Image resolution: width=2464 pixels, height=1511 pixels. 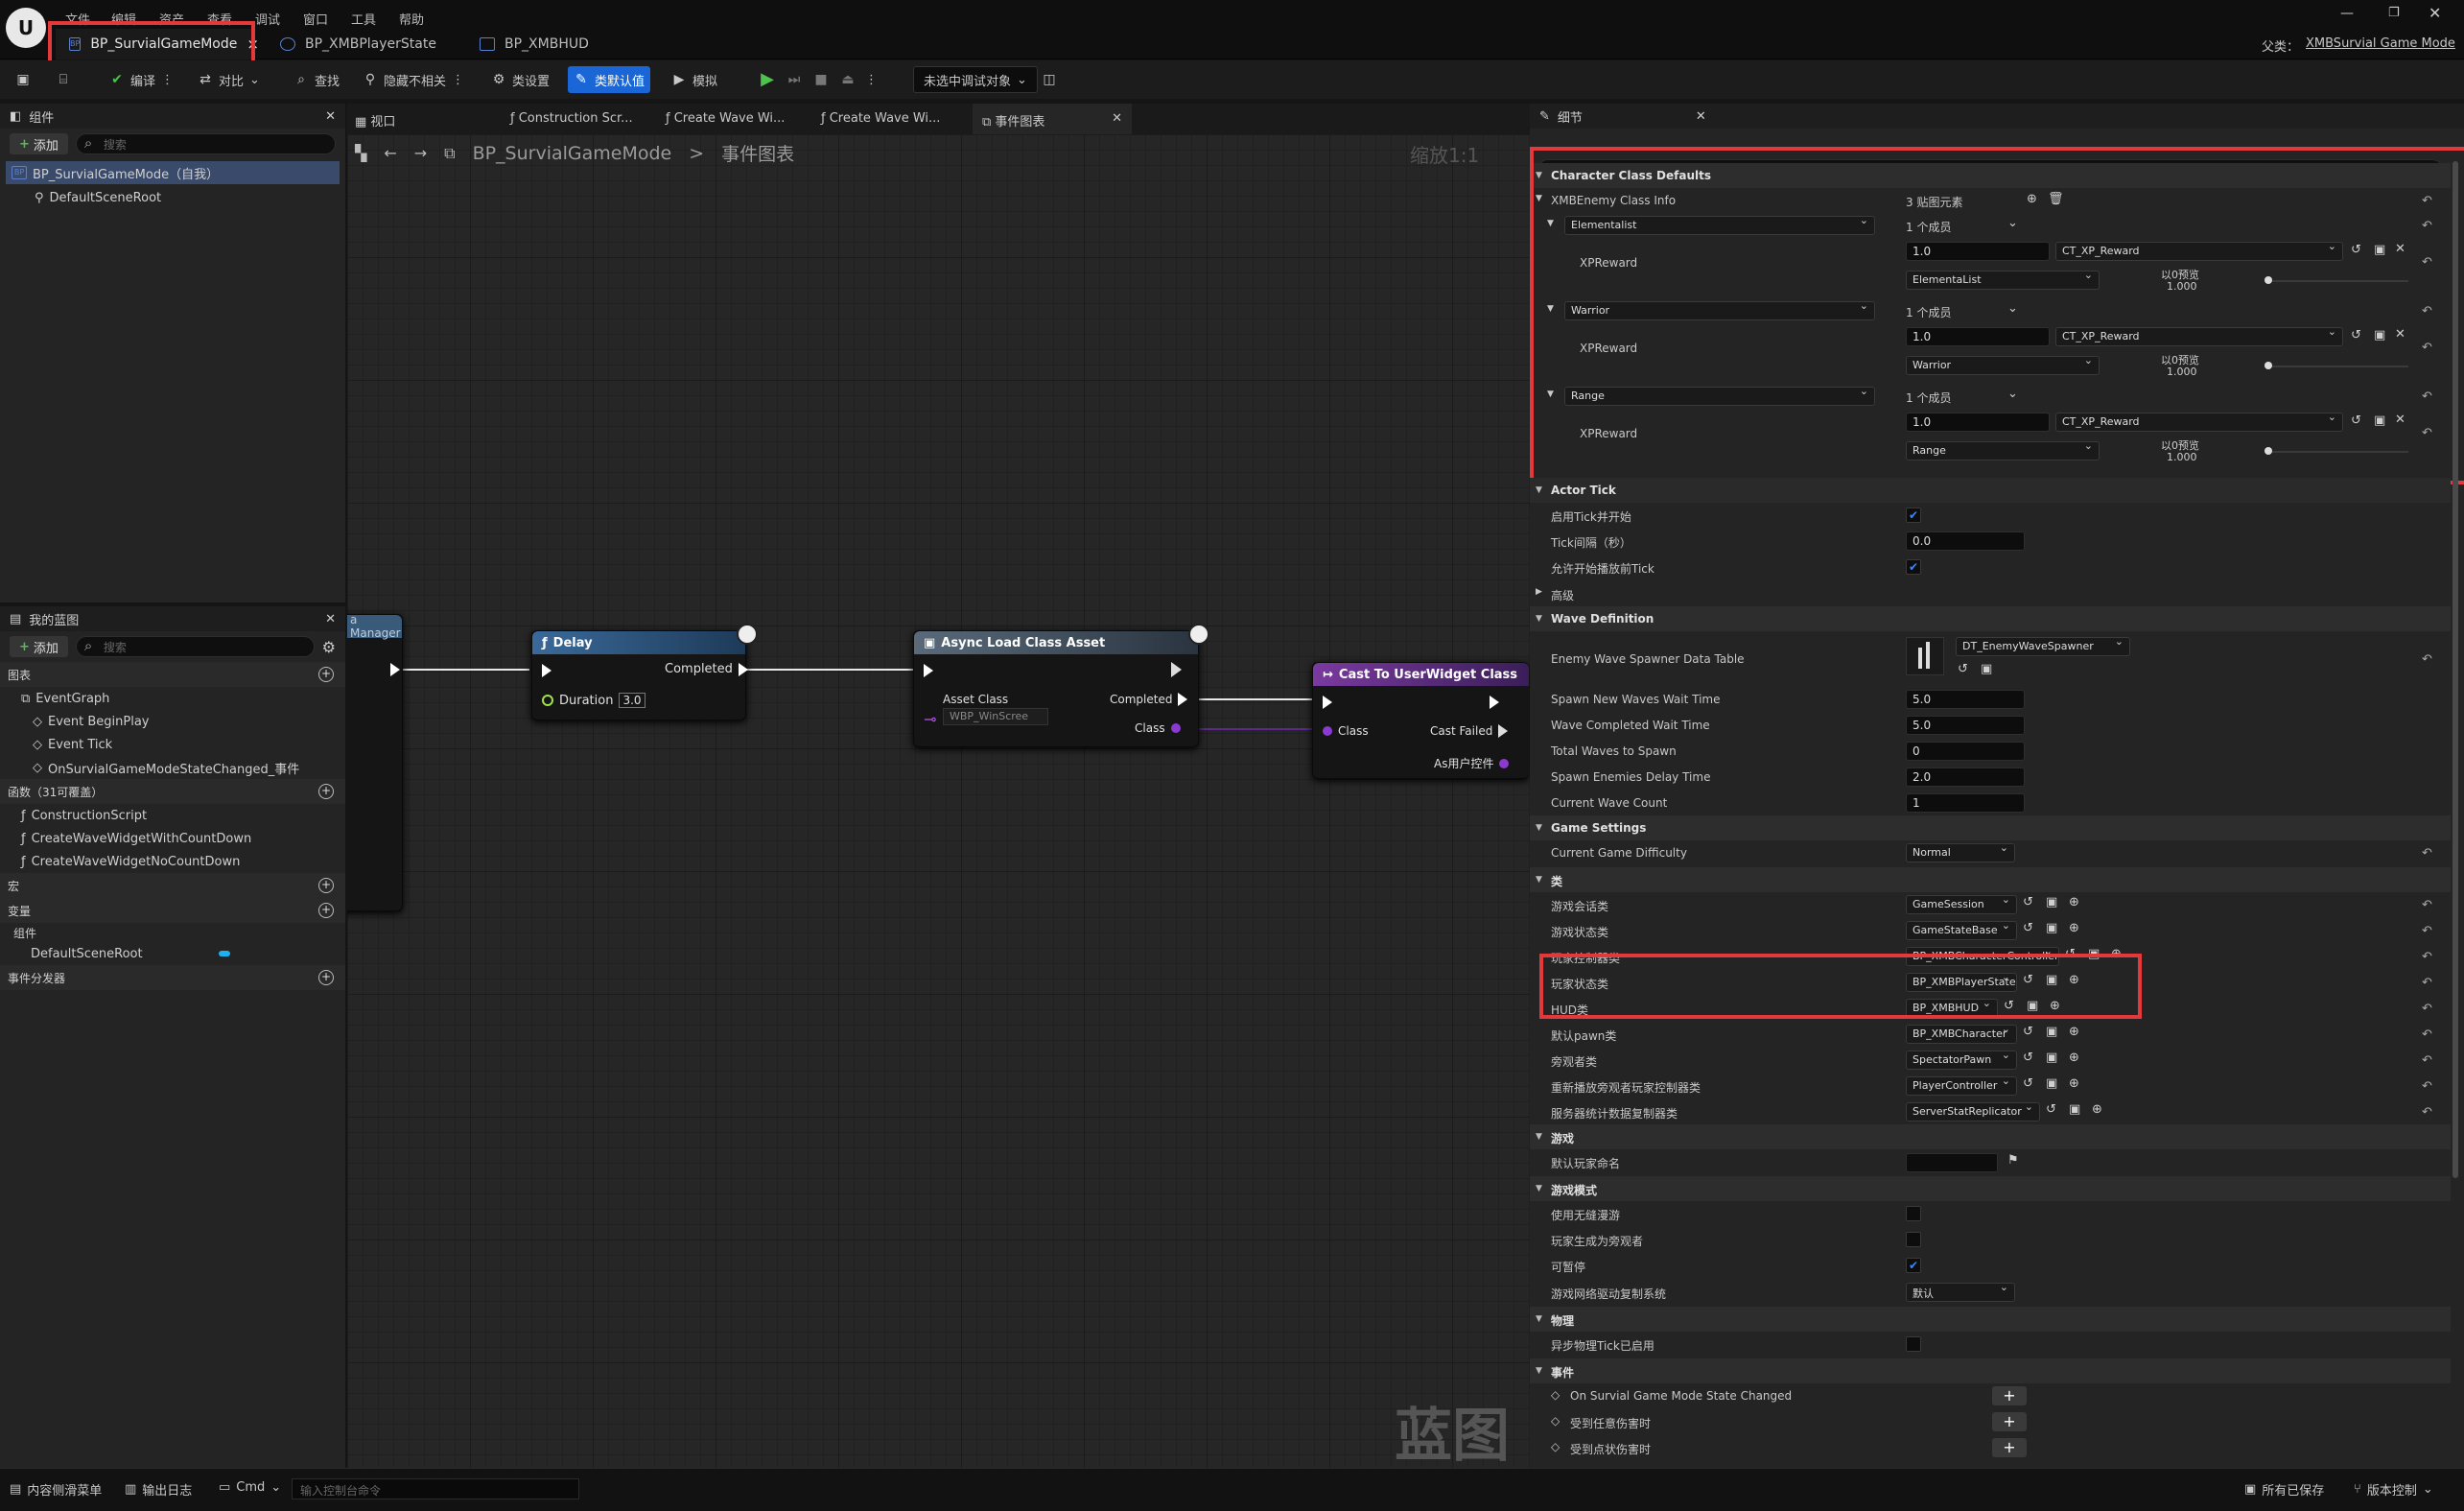 I want to click on menu-file: 文件, so click(x=77, y=19).